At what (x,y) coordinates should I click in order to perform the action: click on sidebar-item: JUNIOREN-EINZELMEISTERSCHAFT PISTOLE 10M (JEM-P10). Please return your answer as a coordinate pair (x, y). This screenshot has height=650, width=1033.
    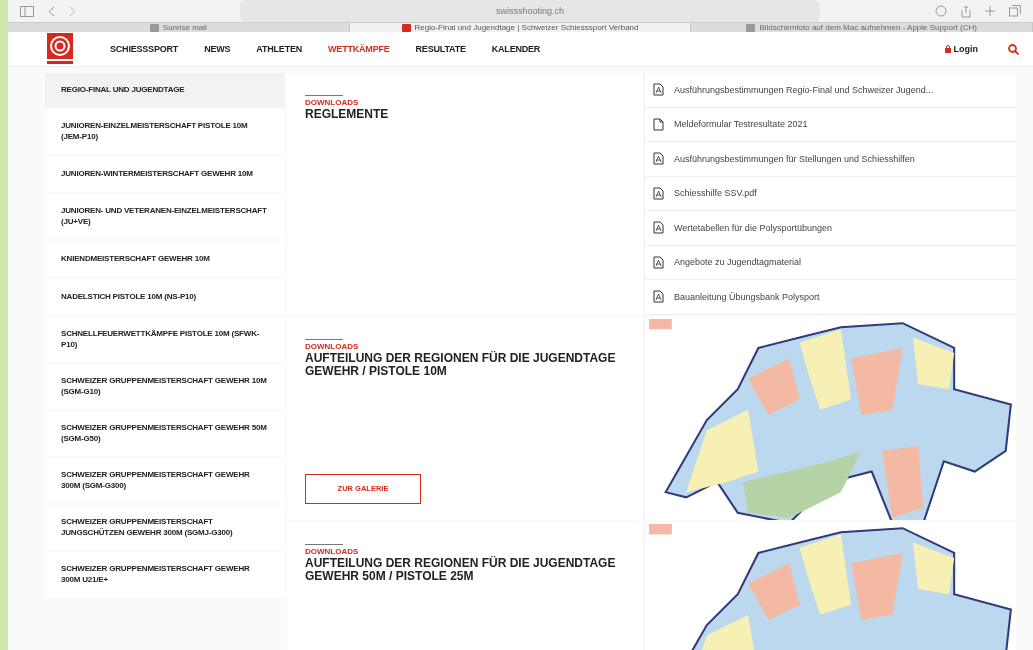
    Looking at the image, I should click on (165, 131).